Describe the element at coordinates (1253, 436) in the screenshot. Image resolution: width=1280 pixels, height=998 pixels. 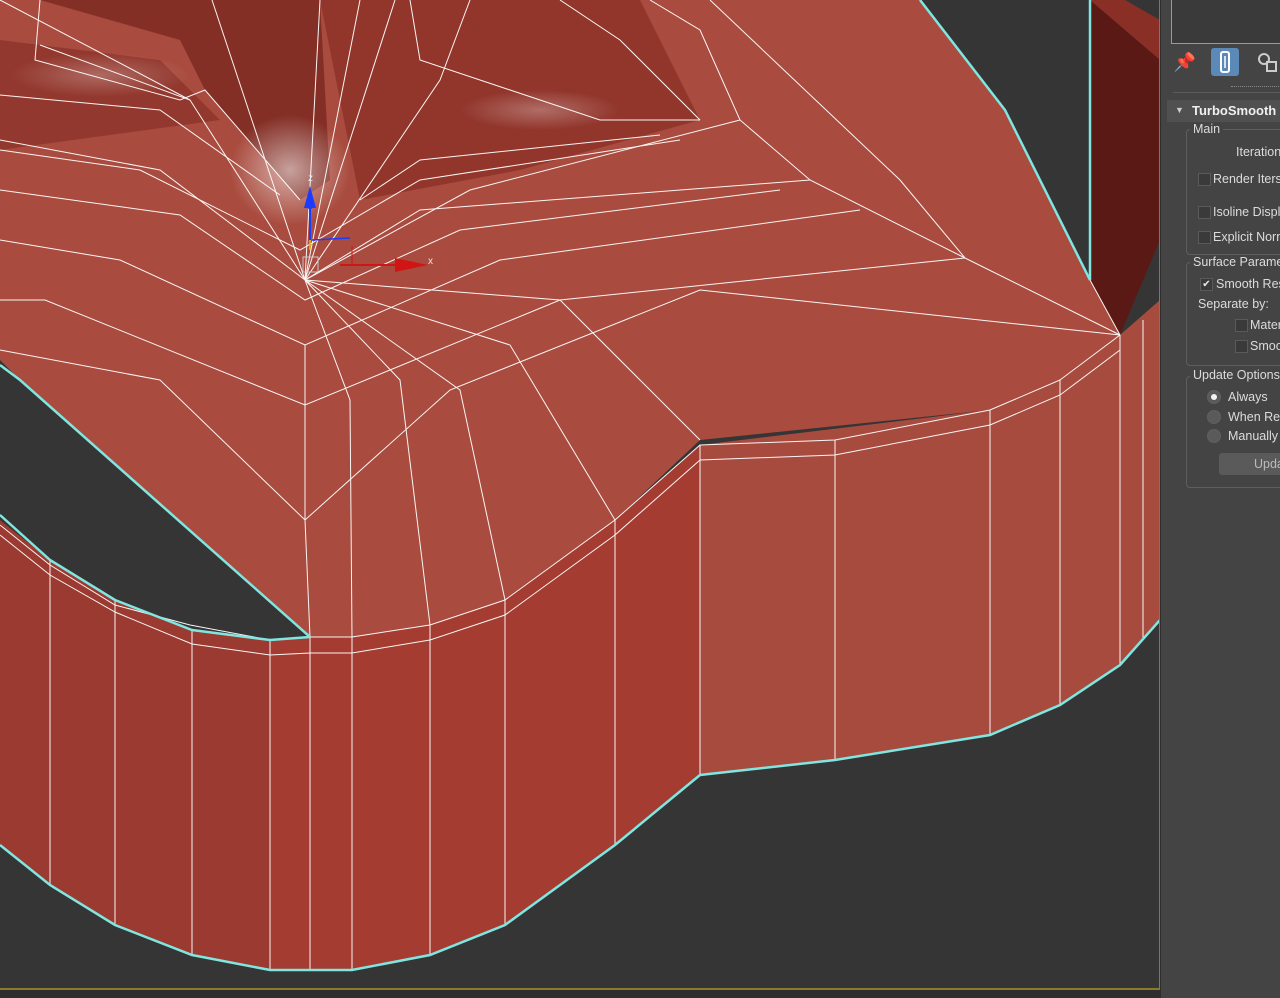
I see `manually-label: Manually` at that location.